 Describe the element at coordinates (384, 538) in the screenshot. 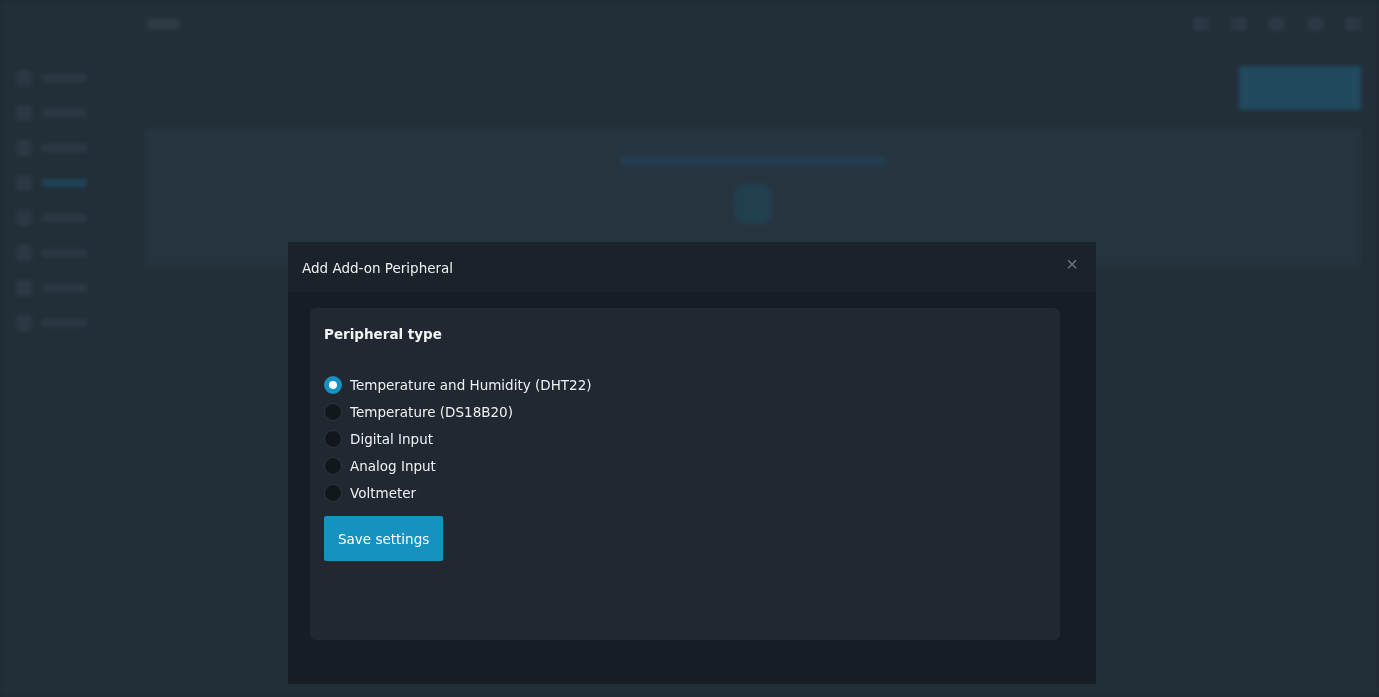

I see `save-button: Save settings` at that location.